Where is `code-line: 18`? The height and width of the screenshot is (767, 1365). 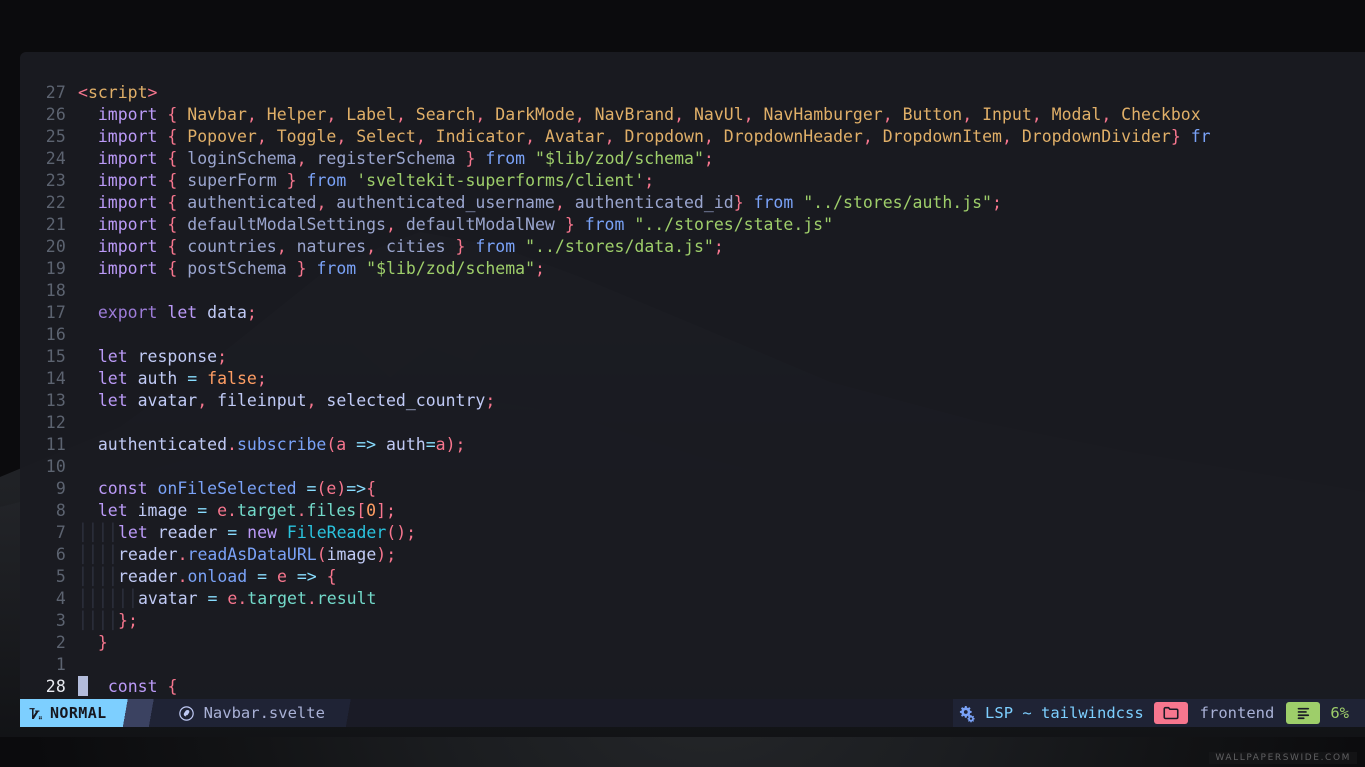
code-line: 18 is located at coordinates (692, 291).